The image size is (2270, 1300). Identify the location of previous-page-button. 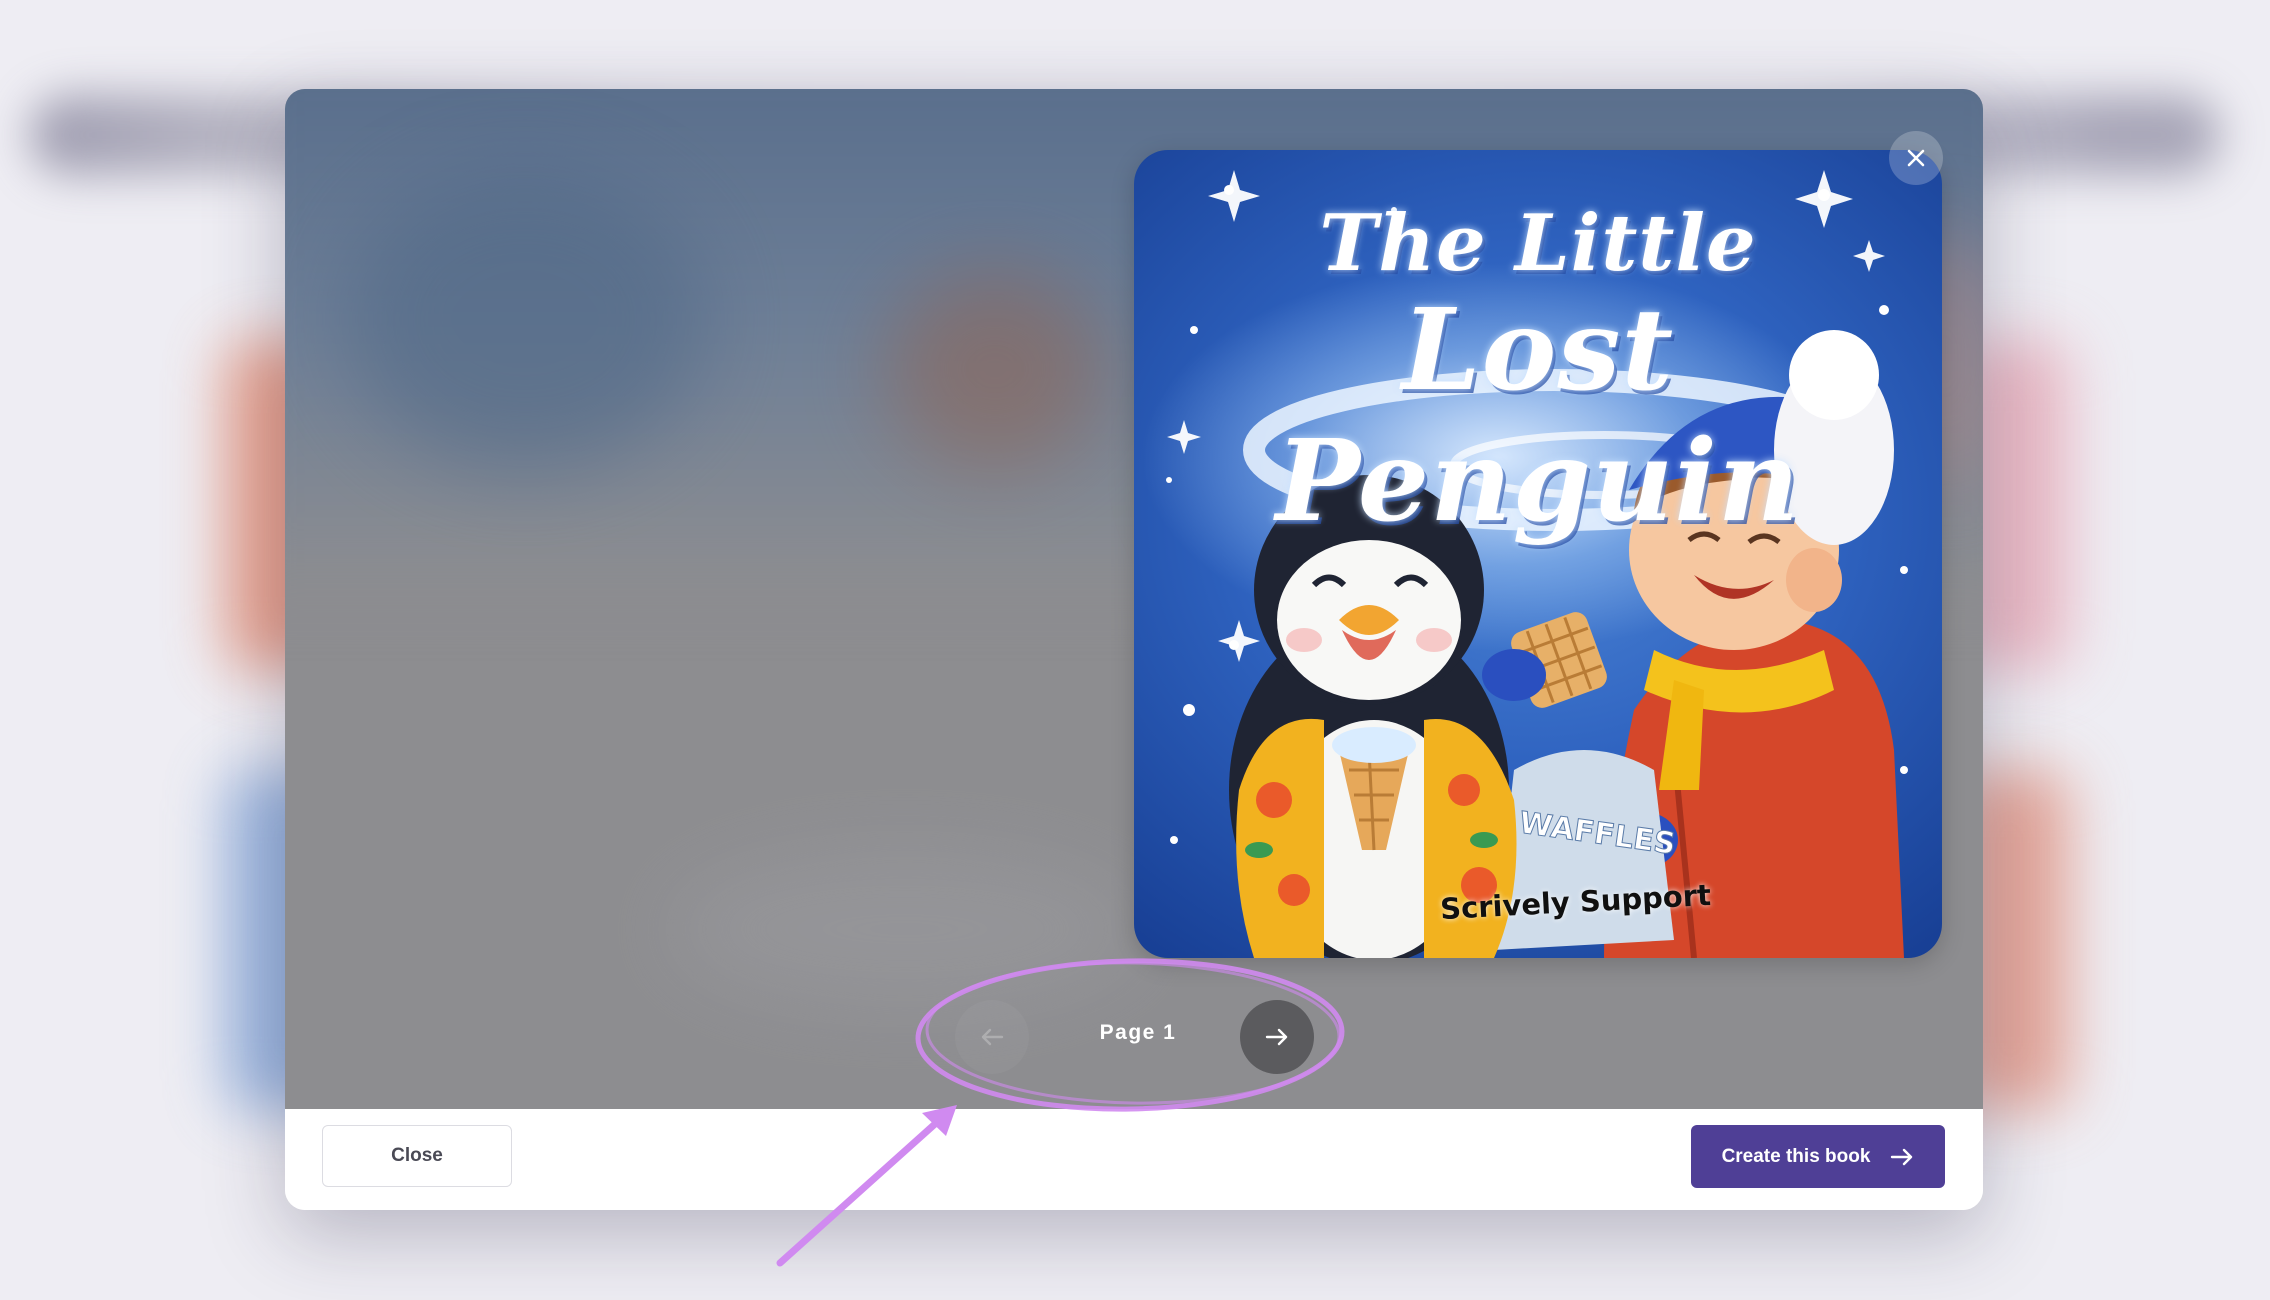
(992, 1037).